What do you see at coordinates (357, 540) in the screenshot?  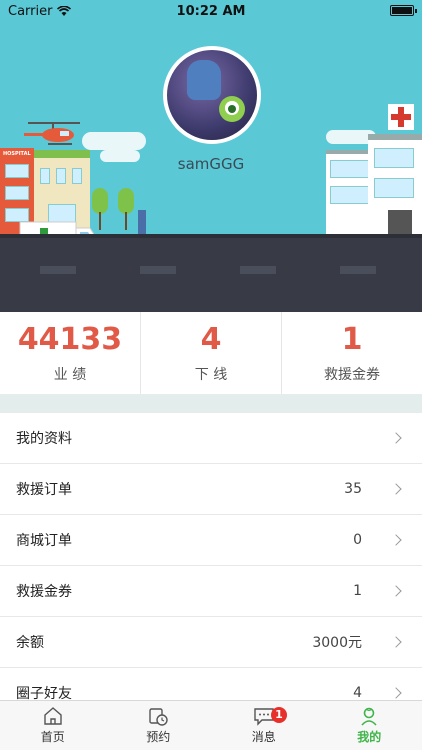 I see `menu-item-value: 0` at bounding box center [357, 540].